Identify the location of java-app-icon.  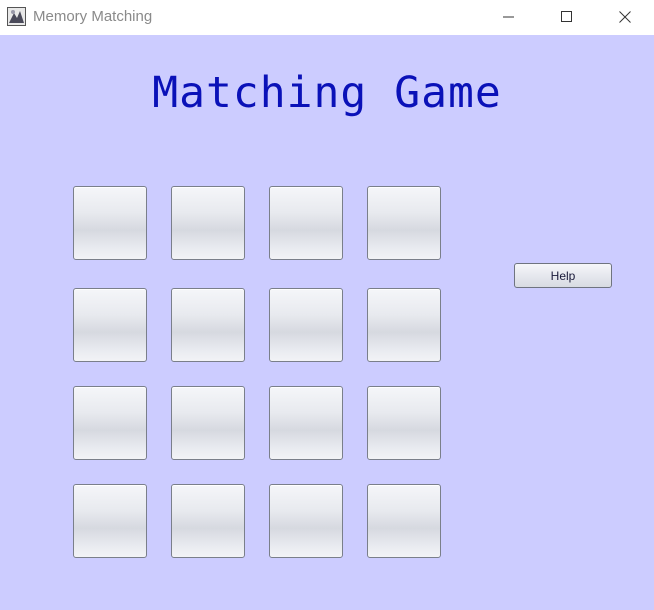
(16, 16).